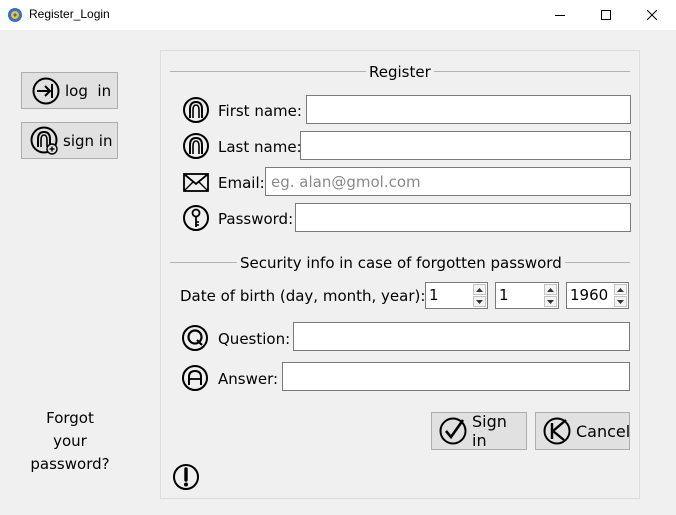  Describe the element at coordinates (453, 431) in the screenshot. I see `check-icon` at that location.